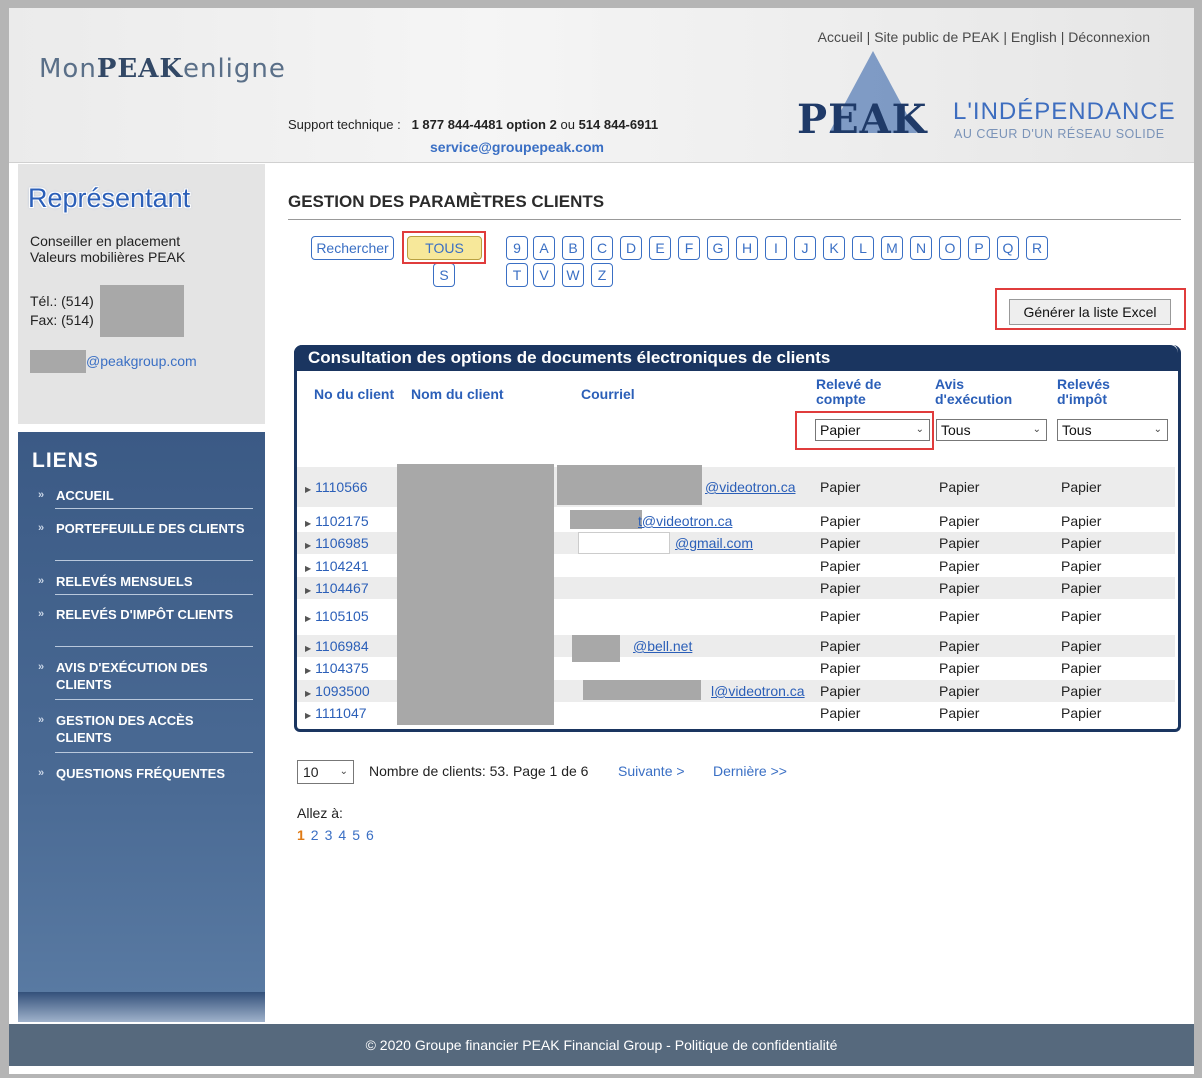 This screenshot has width=1202, height=1078. Describe the element at coordinates (651, 771) in the screenshot. I see `next-page-link: Suivante >` at that location.